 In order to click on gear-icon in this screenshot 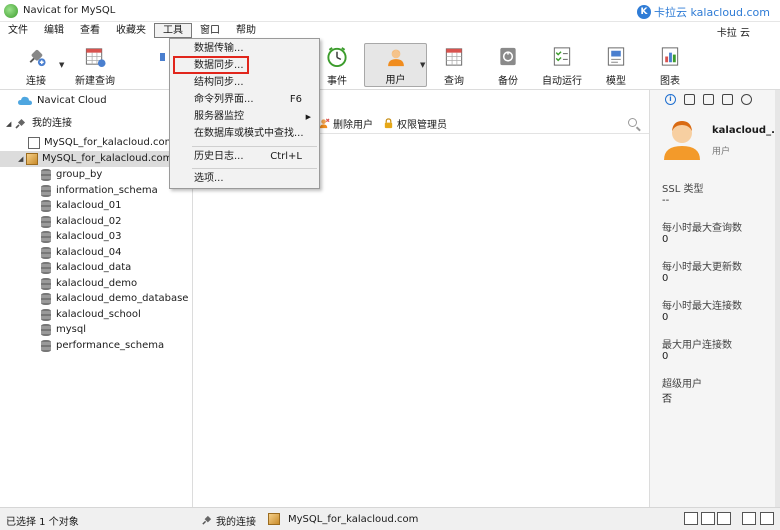, I will do `click(746, 99)`.